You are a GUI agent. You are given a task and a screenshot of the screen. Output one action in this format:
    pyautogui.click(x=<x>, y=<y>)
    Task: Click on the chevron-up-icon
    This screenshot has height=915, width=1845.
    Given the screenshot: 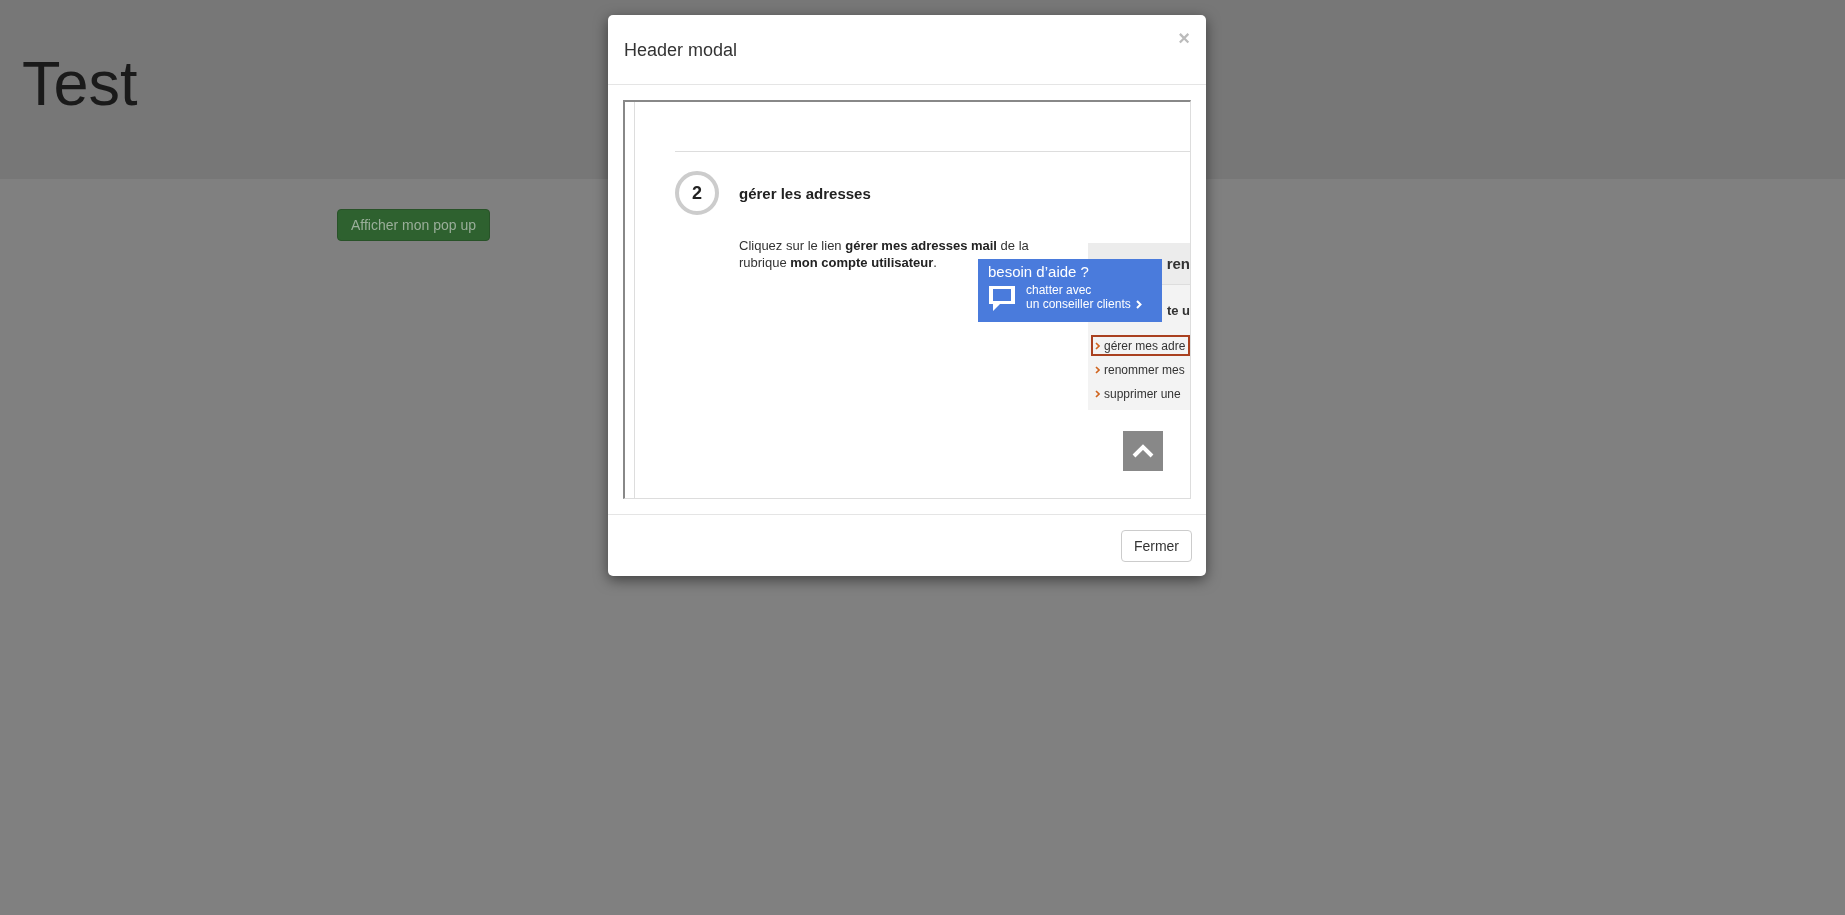 What is the action you would take?
    pyautogui.click(x=1143, y=451)
    